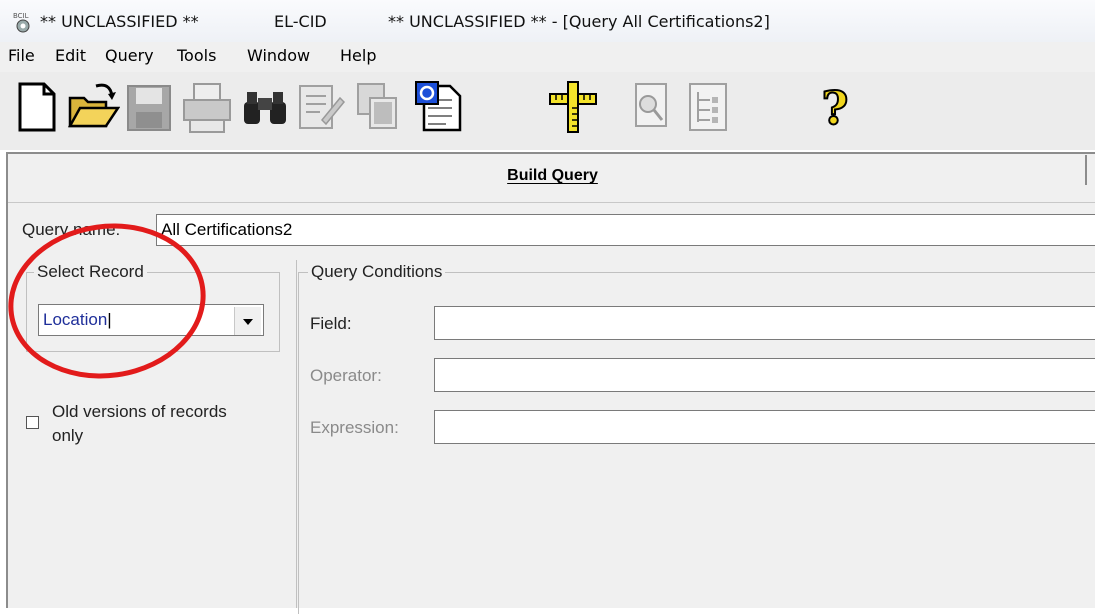 The width and height of the screenshot is (1095, 614). I want to click on operator-label: Operator:, so click(346, 375).